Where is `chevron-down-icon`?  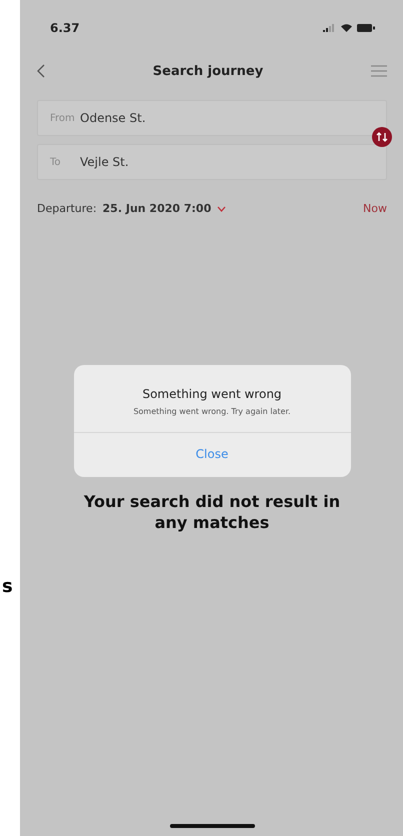 chevron-down-icon is located at coordinates (221, 209).